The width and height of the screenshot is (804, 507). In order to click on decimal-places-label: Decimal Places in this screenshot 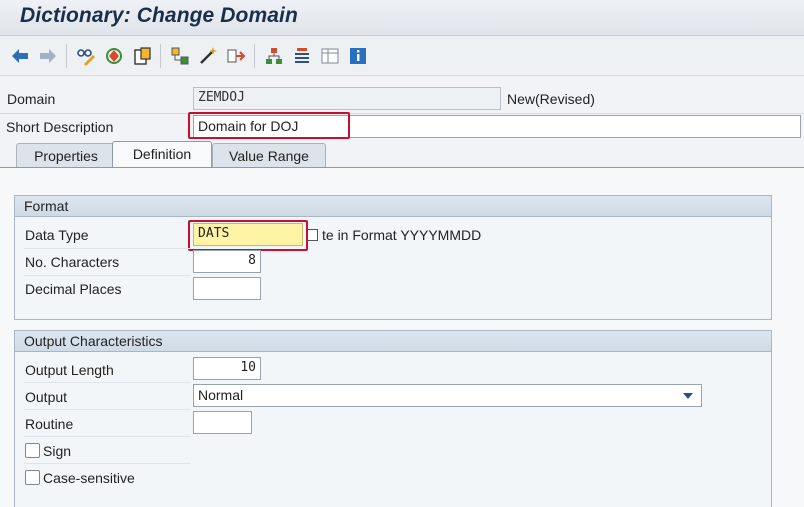, I will do `click(73, 289)`.